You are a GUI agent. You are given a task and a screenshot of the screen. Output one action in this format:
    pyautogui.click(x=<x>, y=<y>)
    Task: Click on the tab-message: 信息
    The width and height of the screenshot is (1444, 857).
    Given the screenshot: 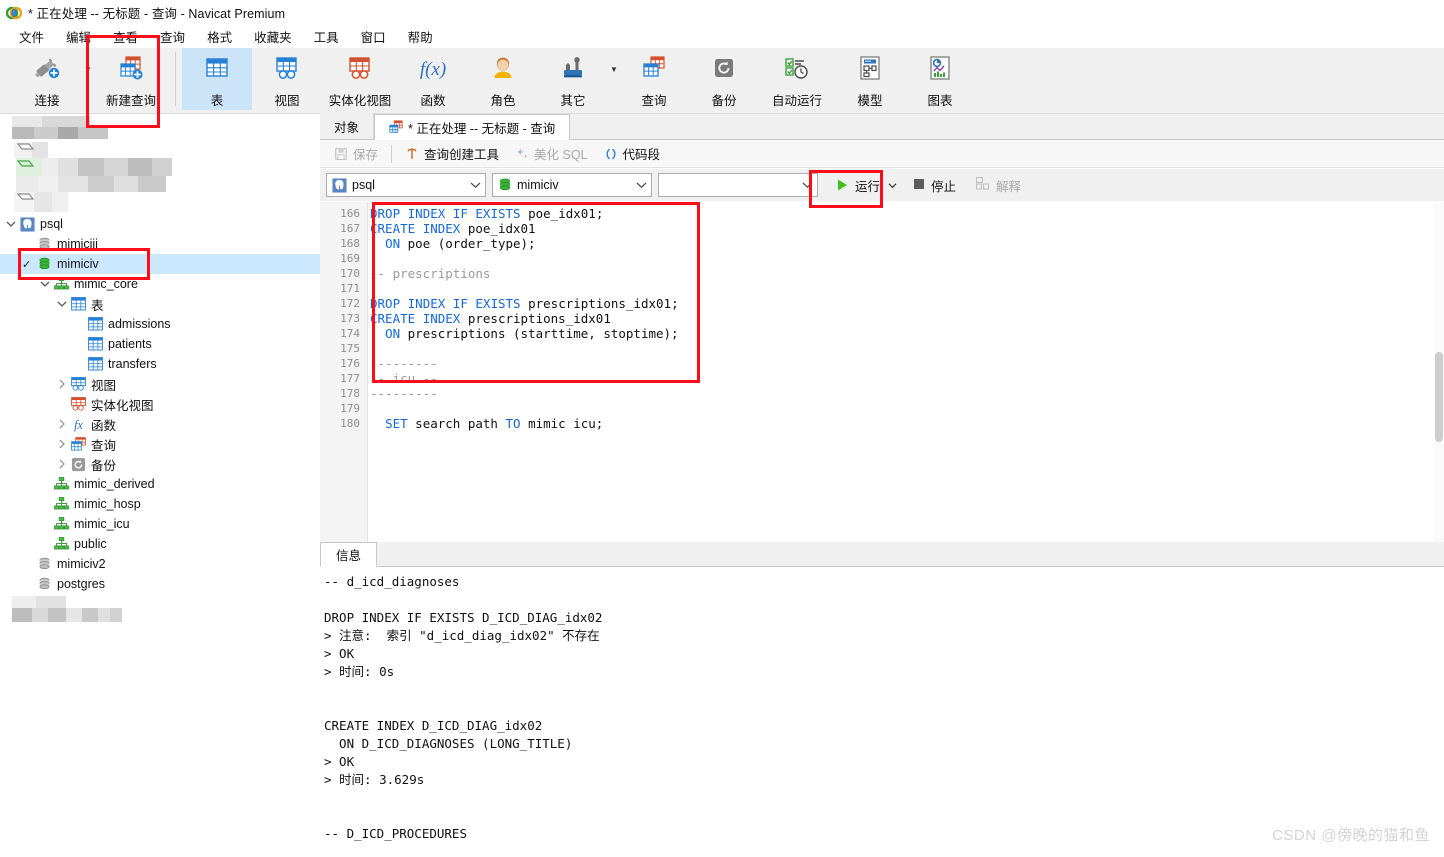 What is the action you would take?
    pyautogui.click(x=349, y=554)
    